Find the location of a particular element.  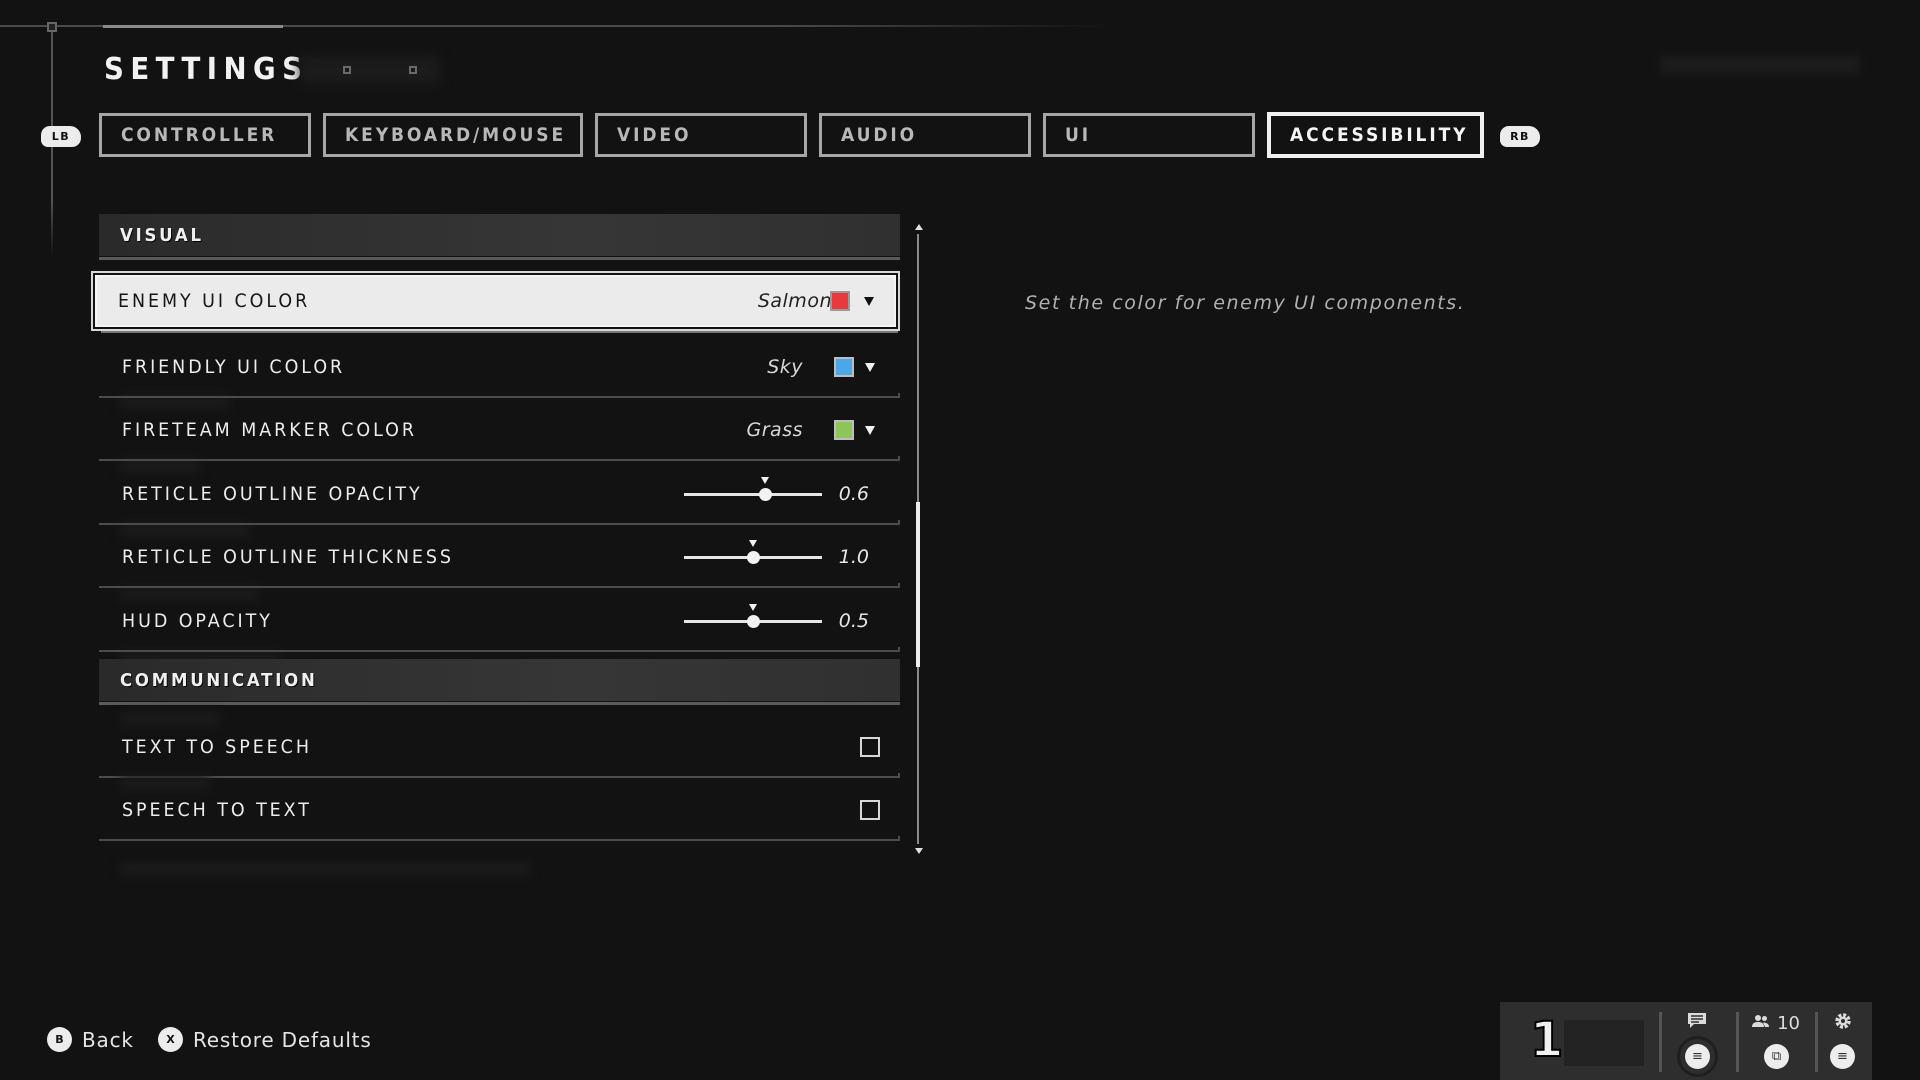

slider-value: 1.0 is located at coordinates (853, 557).